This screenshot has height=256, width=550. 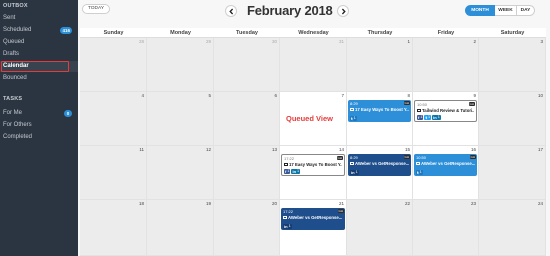 What do you see at coordinates (247, 173) in the screenshot?
I see `day-cell-13: 13` at bounding box center [247, 173].